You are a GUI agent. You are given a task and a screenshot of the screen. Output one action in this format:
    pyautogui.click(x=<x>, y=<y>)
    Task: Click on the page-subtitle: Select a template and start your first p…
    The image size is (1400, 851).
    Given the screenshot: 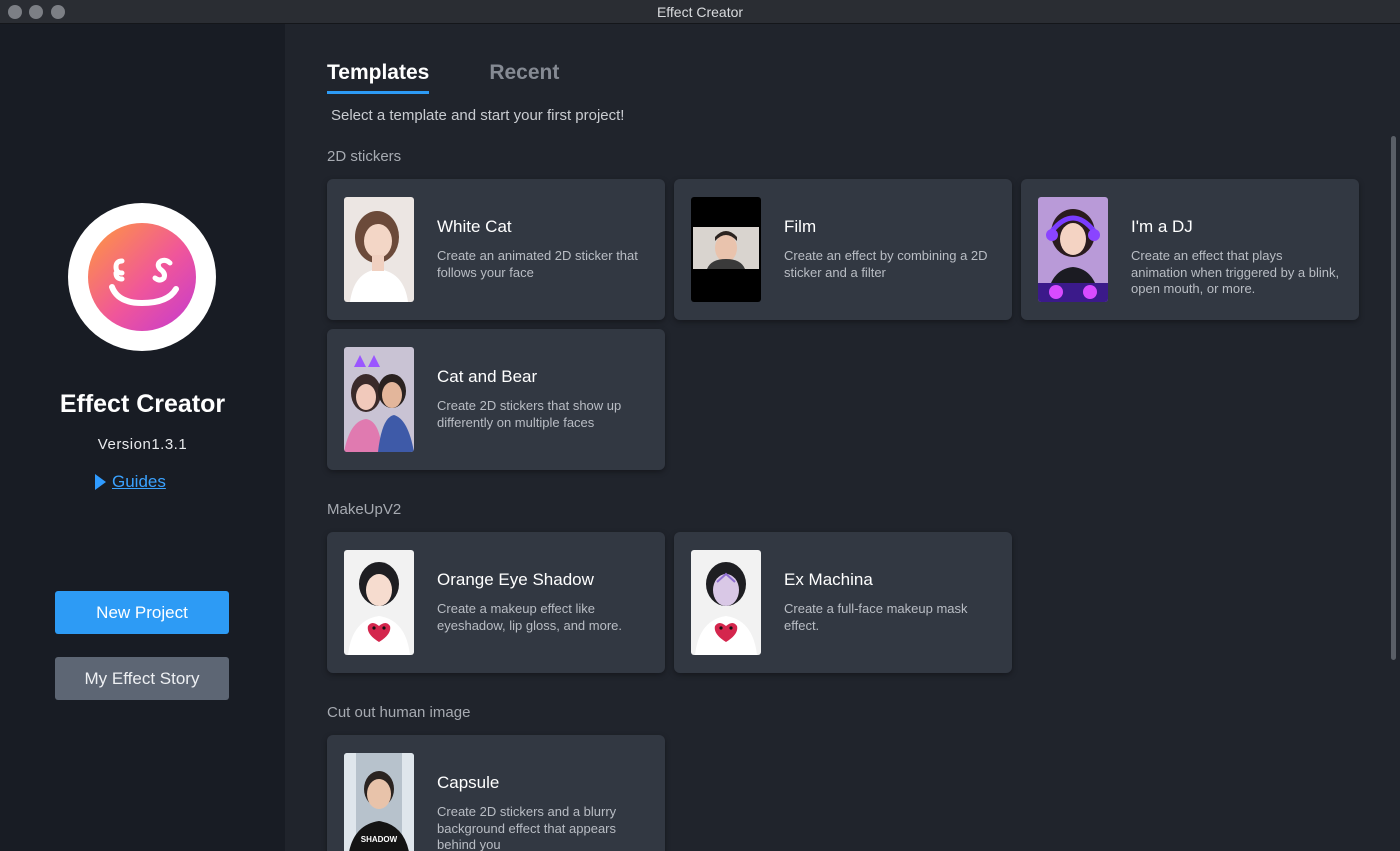 What is the action you would take?
    pyautogui.click(x=478, y=115)
    